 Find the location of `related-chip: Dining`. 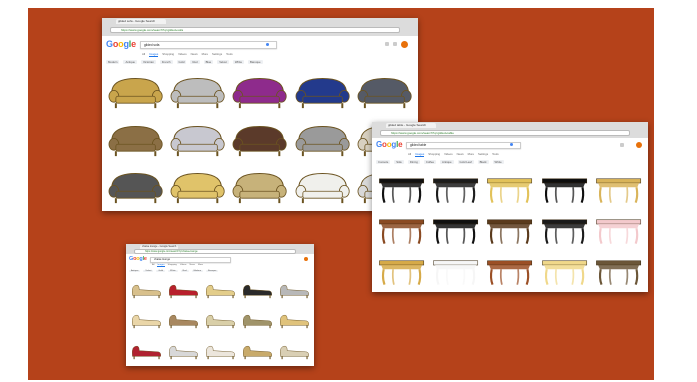

related-chip: Dining is located at coordinates (413, 162).